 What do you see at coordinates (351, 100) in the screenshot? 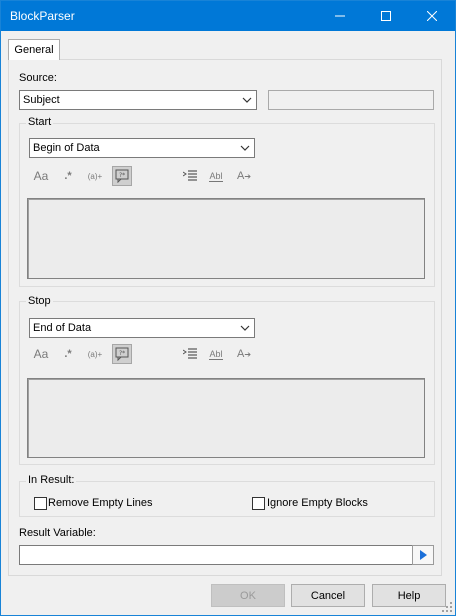
I see `source-secondary-field` at bounding box center [351, 100].